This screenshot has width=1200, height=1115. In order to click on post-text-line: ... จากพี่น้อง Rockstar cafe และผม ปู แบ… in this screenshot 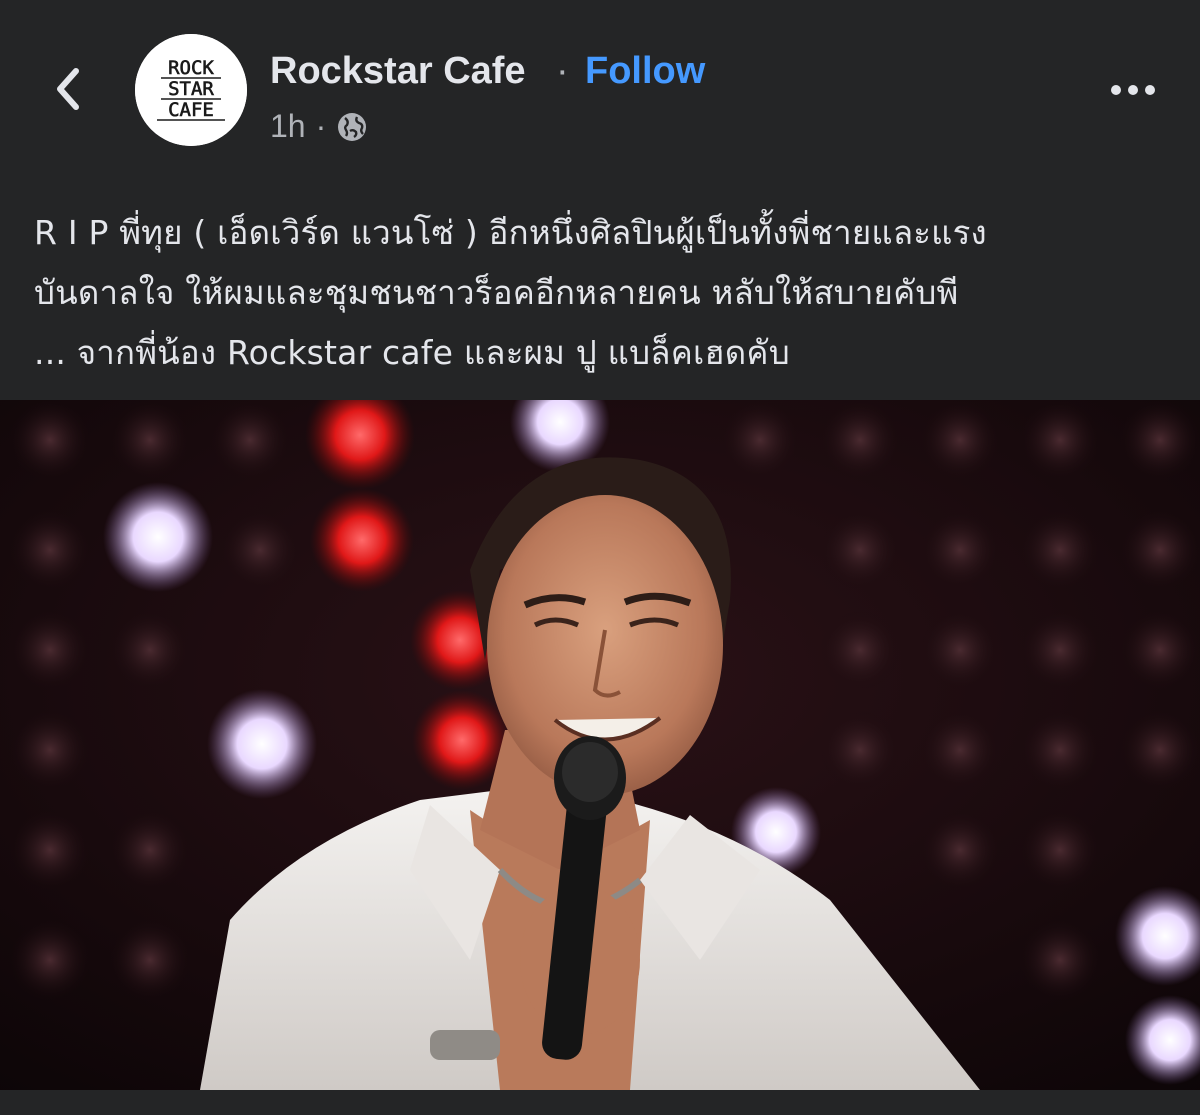, I will do `click(412, 352)`.